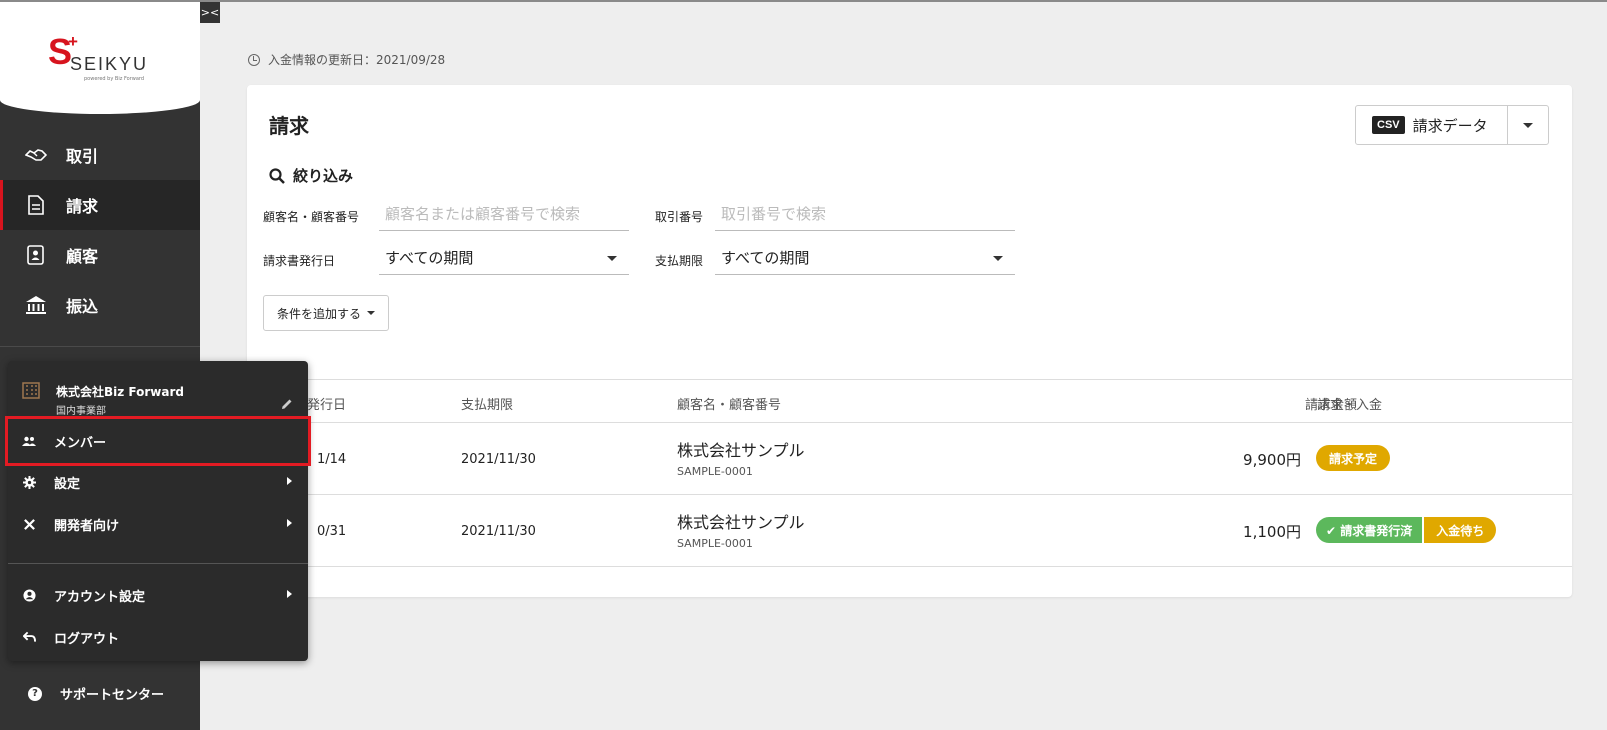 The image size is (1607, 730). What do you see at coordinates (287, 404) in the screenshot?
I see `edit-icon` at bounding box center [287, 404].